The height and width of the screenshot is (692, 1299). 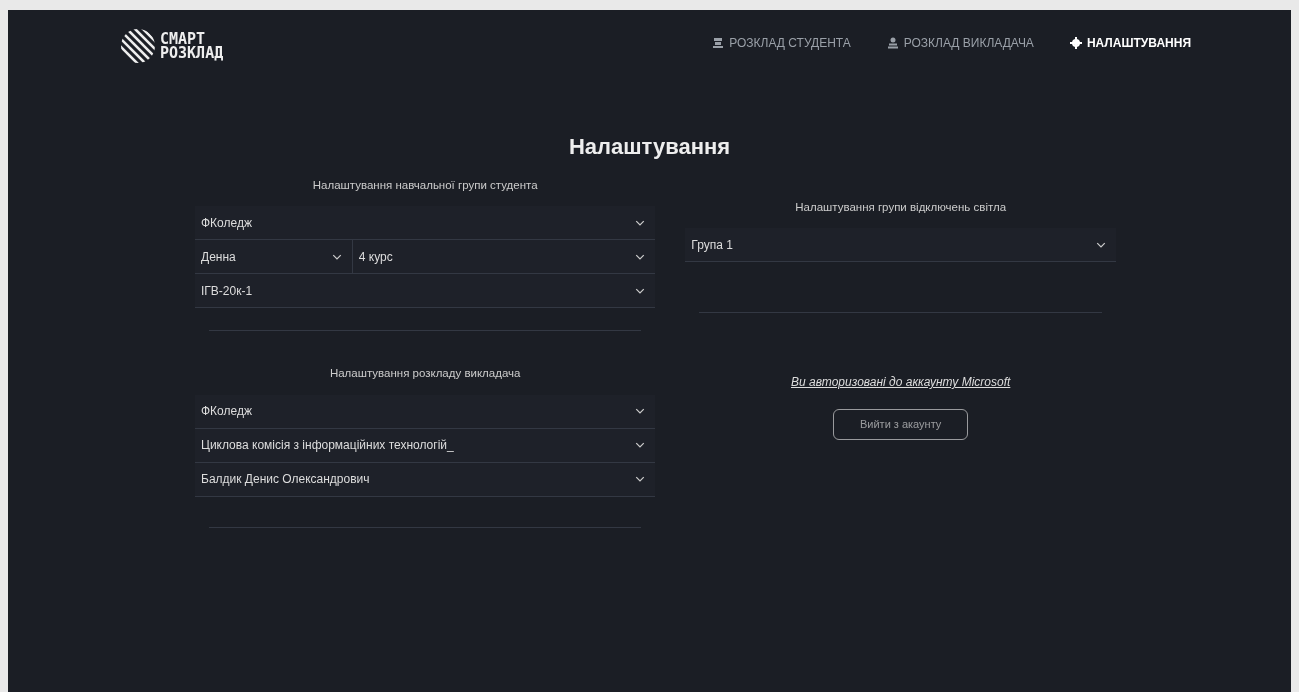 I want to click on group-dropdown: ІГВ-20к-1, so click(x=425, y=291).